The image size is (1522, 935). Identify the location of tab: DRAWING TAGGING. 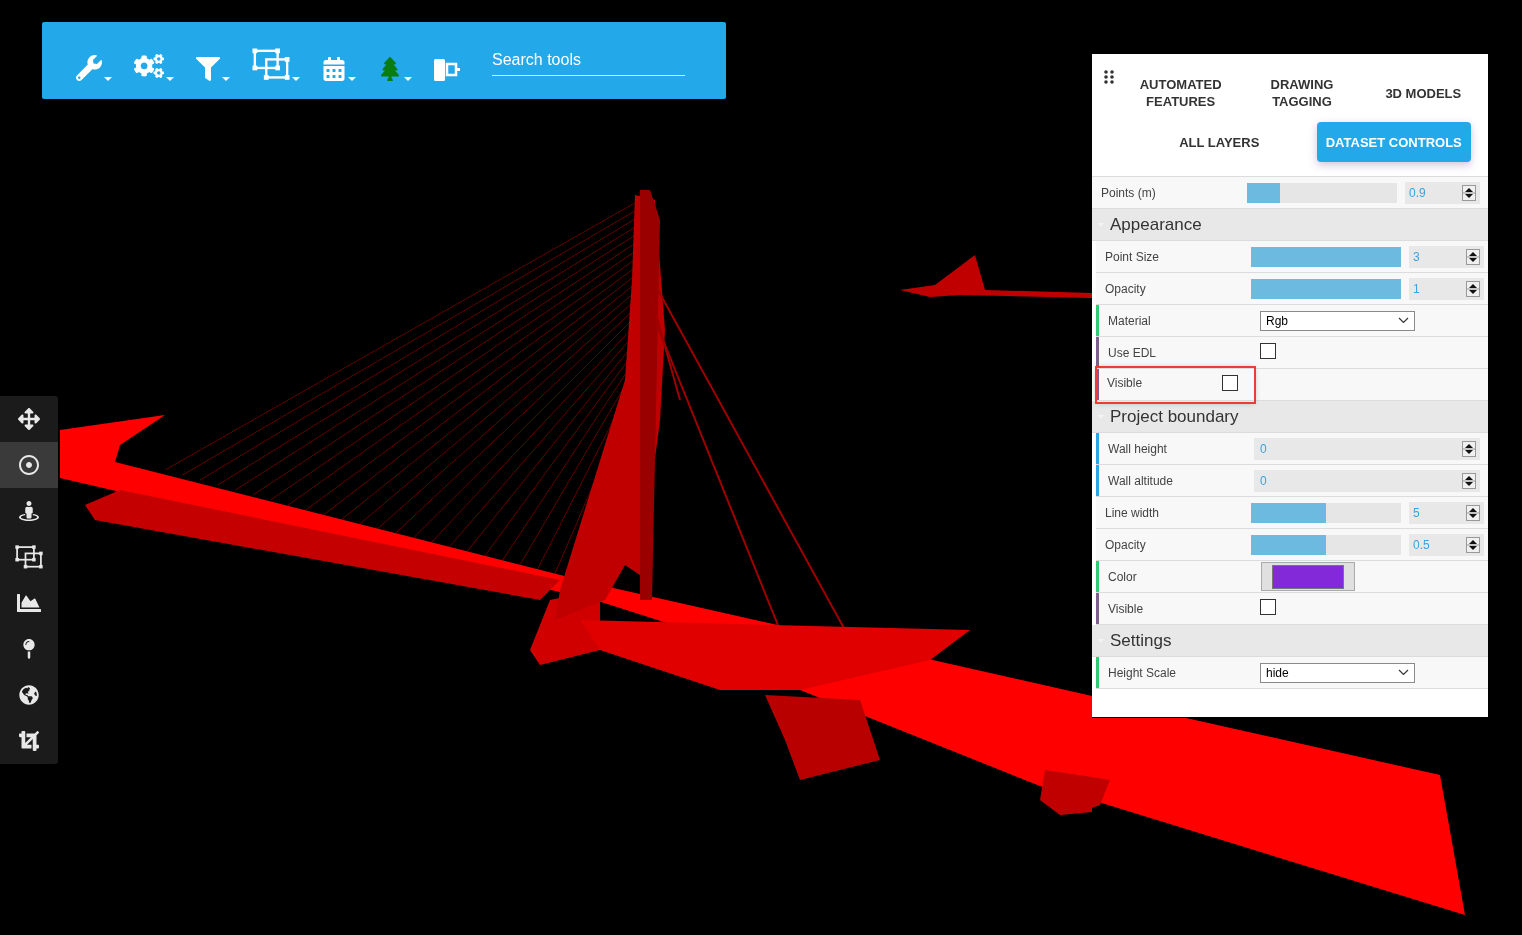
(1302, 93).